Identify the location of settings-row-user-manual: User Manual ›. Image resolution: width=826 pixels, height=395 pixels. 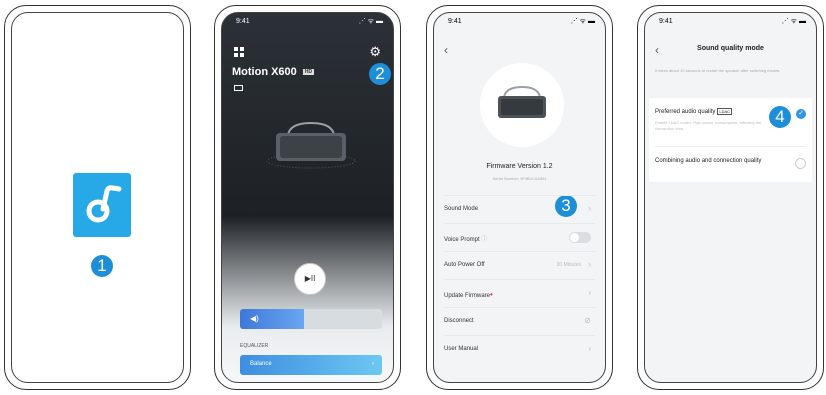
(519, 349).